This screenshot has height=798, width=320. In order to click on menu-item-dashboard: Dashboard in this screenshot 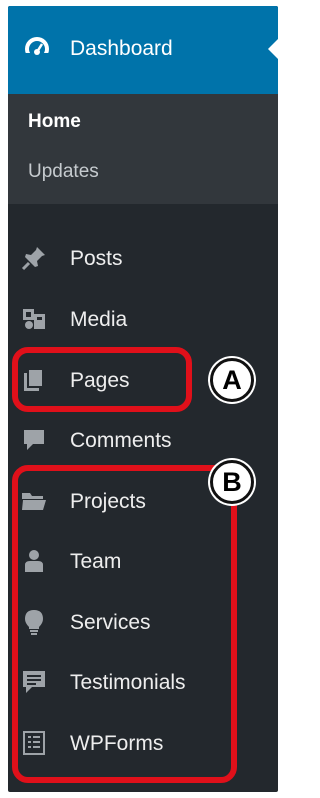, I will do `click(143, 50)`.